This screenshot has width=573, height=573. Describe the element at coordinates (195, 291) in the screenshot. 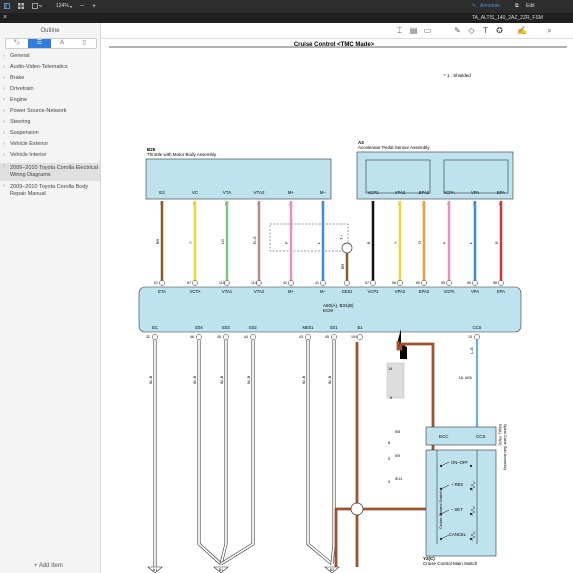

I see `ecm-top-pin-label: VCTA` at that location.